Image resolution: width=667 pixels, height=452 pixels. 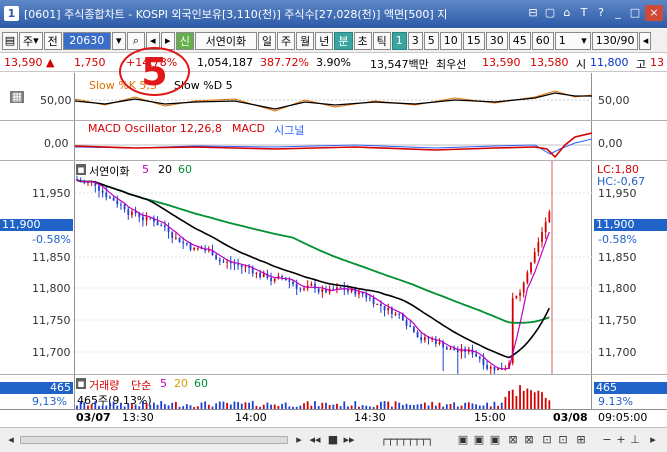 I want to click on restore-icon: ⊟, so click(x=533, y=13).